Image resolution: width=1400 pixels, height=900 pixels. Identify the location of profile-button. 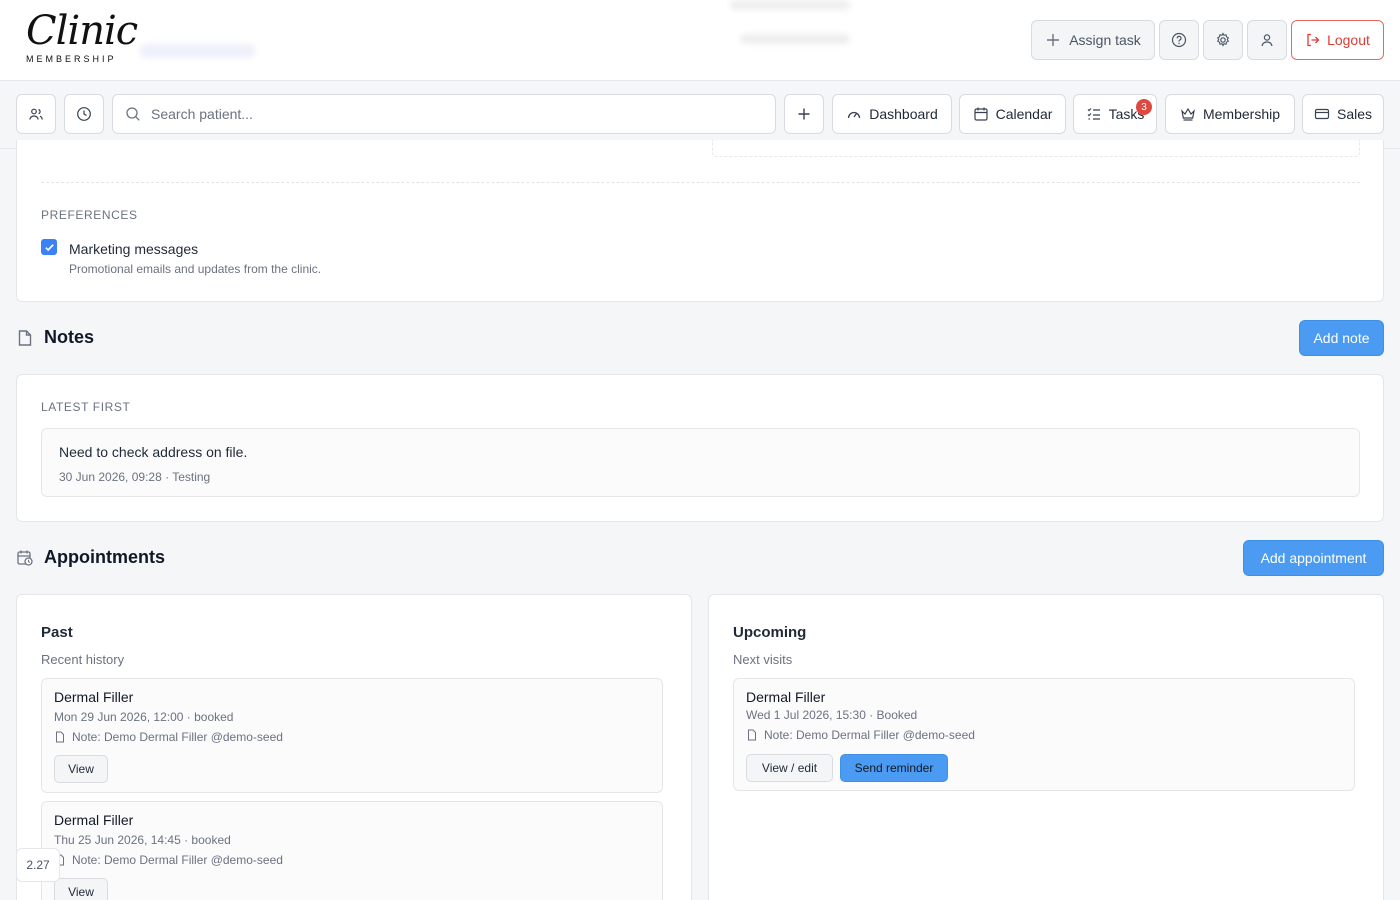
(1267, 40).